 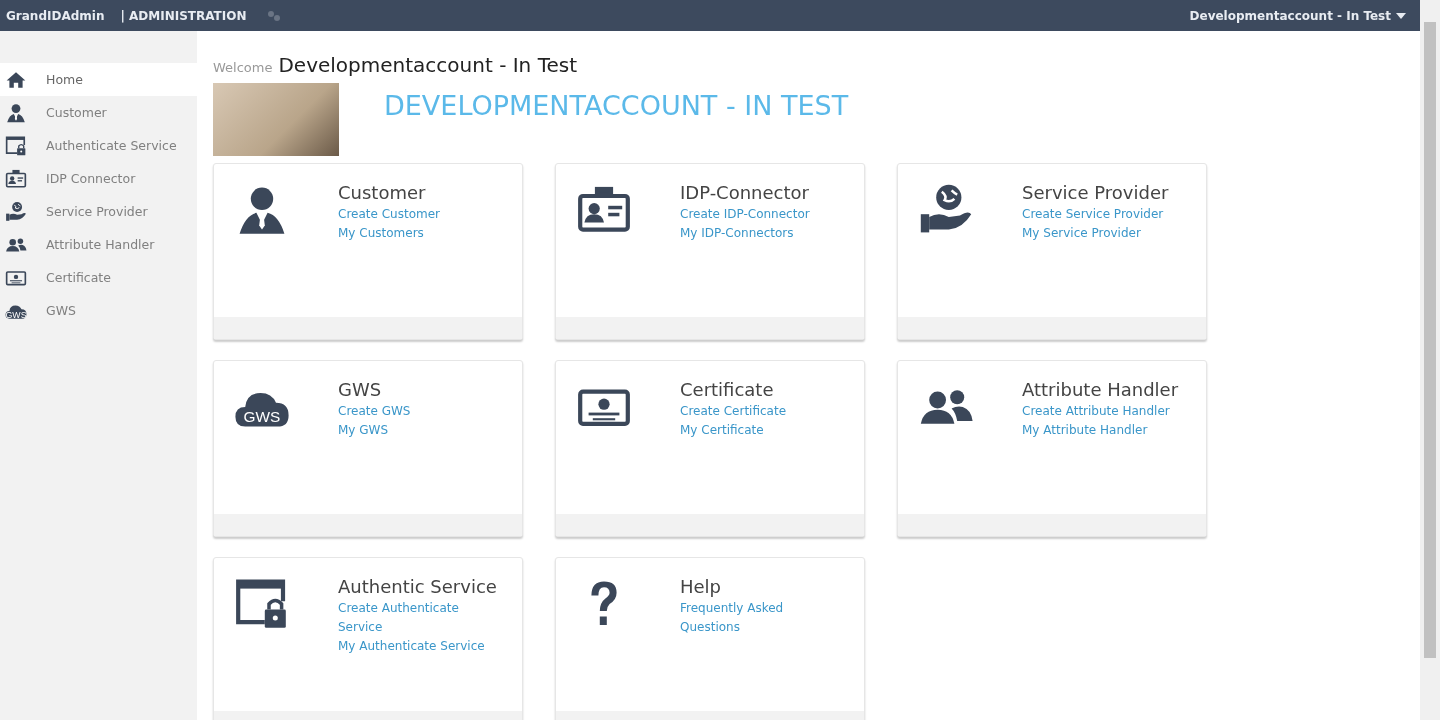 I want to click on sidebar-item: IDP Connector, so click(x=98, y=178).